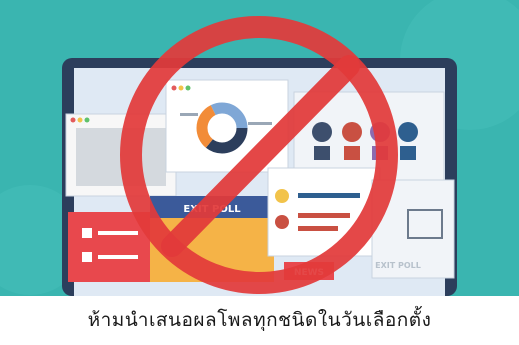  What do you see at coordinates (398, 265) in the screenshot?
I see `faded-exit-poll-label: EXIT POLL` at bounding box center [398, 265].